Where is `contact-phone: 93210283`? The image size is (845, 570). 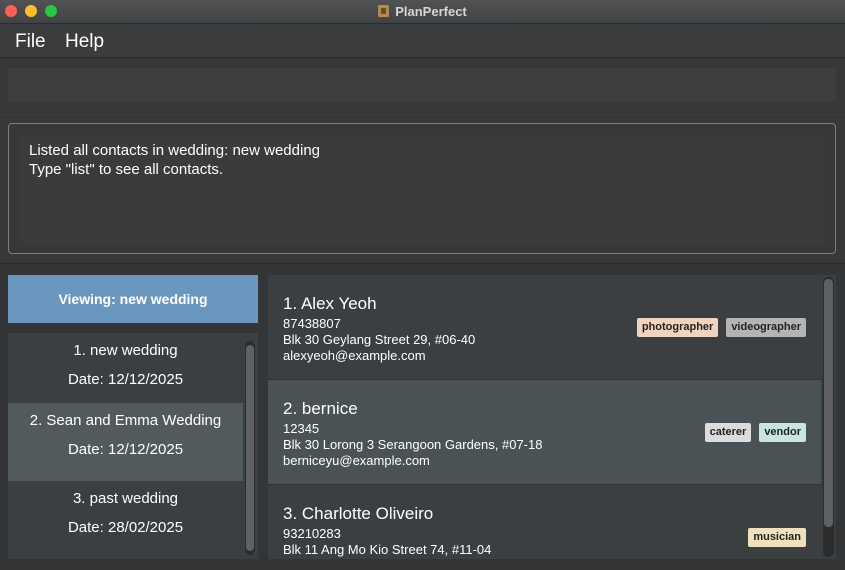
contact-phone: 93210283 is located at coordinates (312, 533).